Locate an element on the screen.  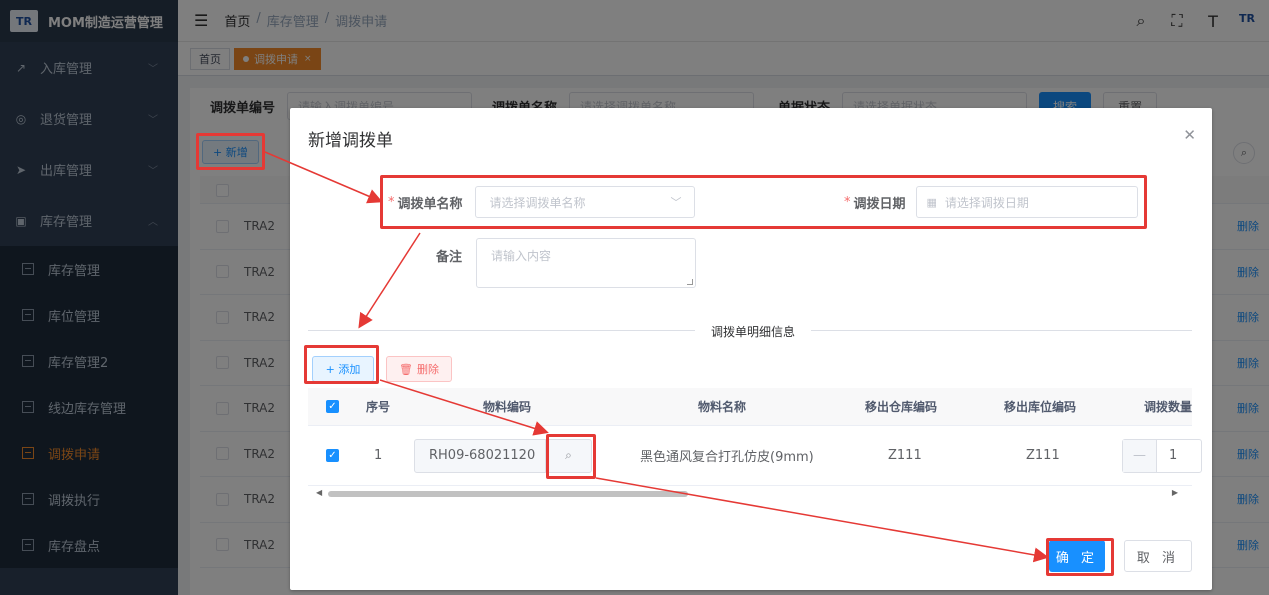
quantity-stepper: — 1 is located at coordinates (1162, 455).